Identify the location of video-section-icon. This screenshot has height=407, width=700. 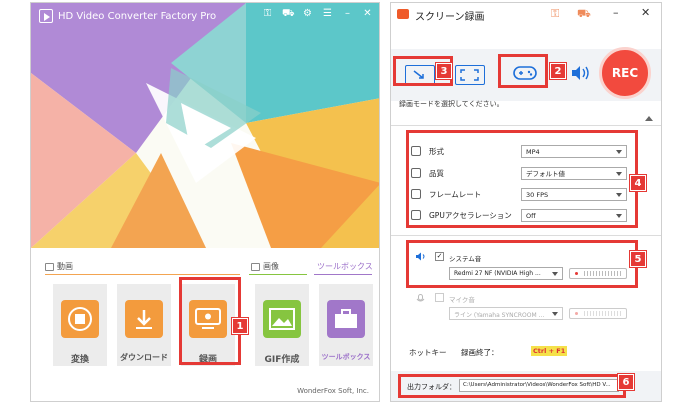
(49, 266).